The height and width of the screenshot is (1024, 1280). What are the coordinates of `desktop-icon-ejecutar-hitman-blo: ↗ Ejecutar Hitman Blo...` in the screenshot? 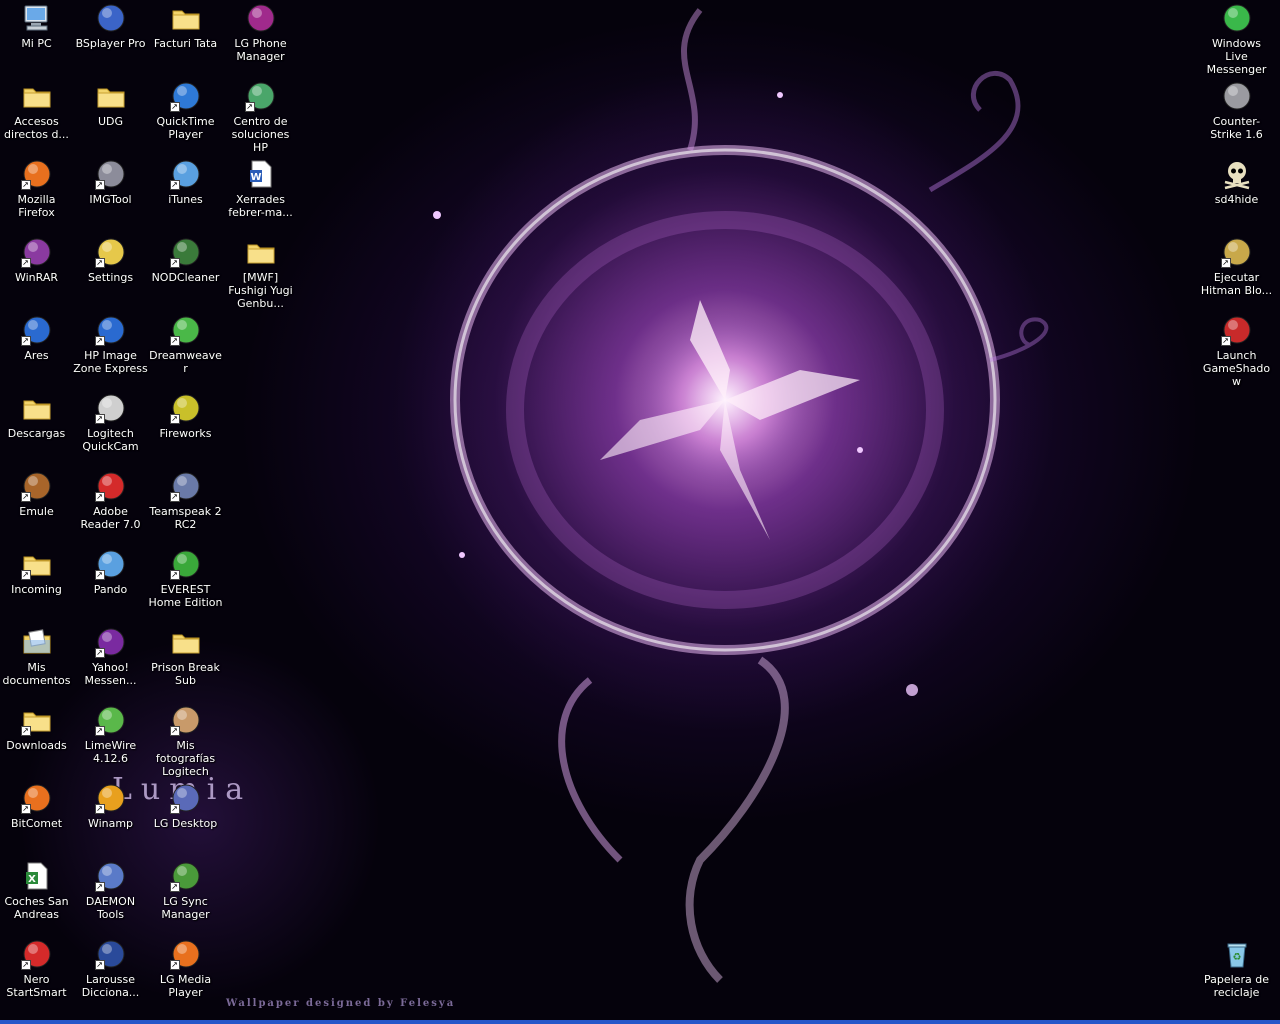 It's located at (1236, 271).